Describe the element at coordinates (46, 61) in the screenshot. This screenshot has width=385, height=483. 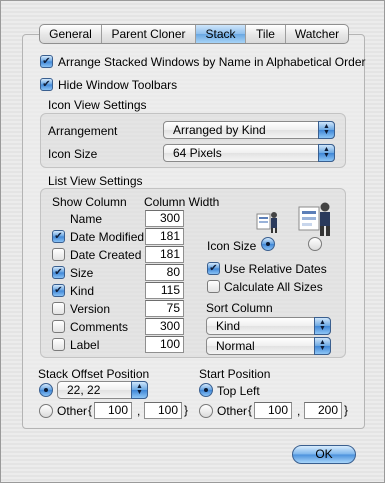
I see `arrange-alpha-checkbox` at that location.